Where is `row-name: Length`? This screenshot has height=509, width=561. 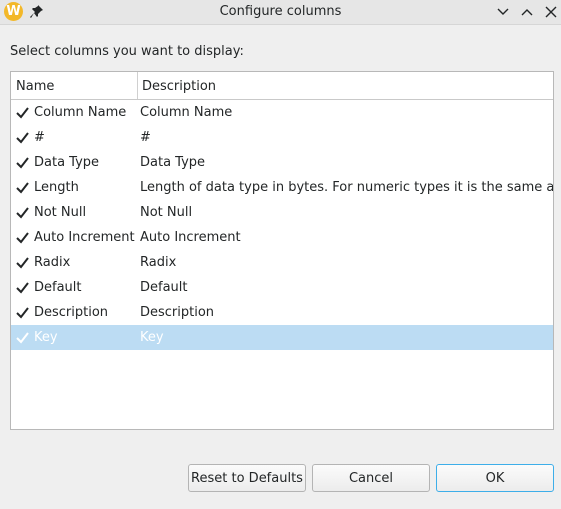
row-name: Length is located at coordinates (56, 187).